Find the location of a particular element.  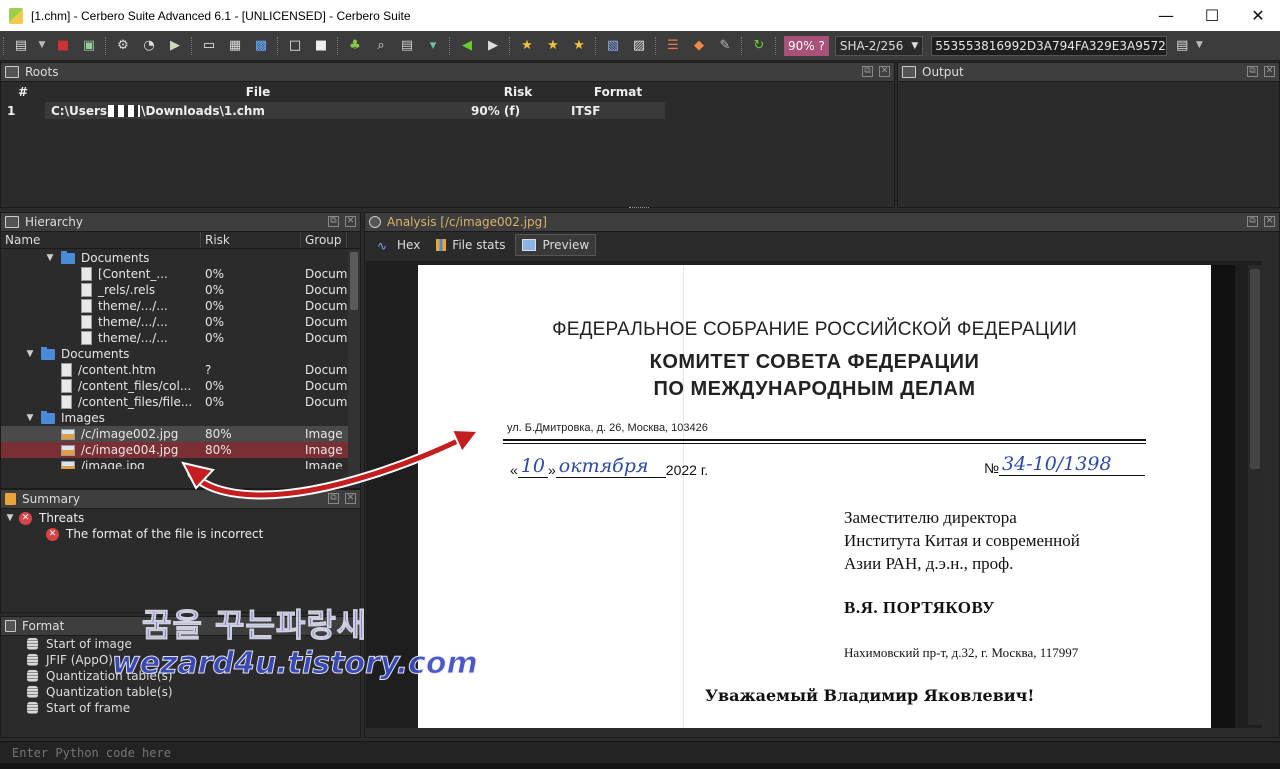

python-console is located at coordinates (640, 752).